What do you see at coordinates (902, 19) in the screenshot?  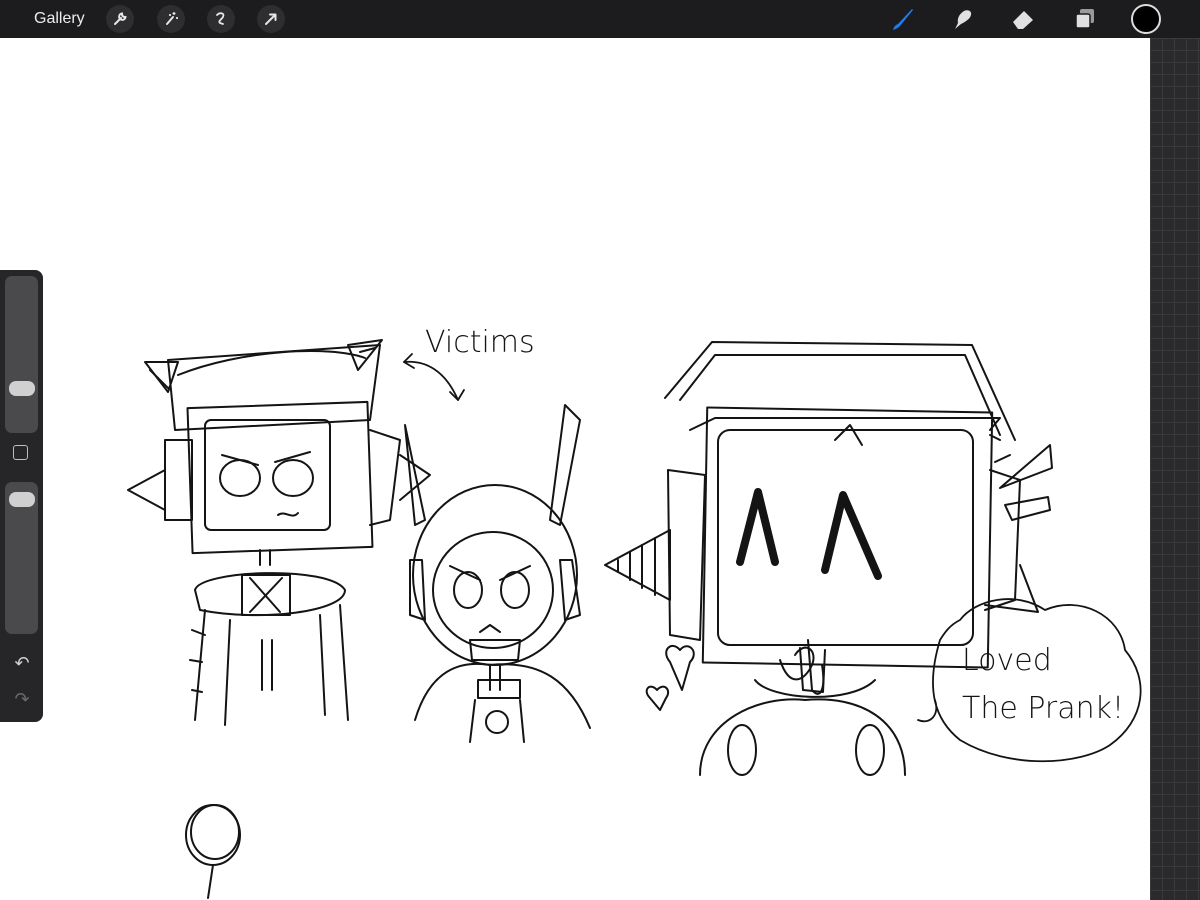 I see `brush-icon` at bounding box center [902, 19].